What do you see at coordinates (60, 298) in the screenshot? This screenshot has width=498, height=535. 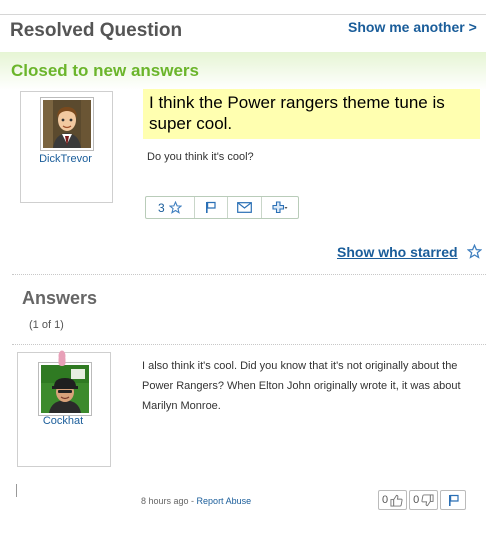 I see `answers-heading: Answers` at bounding box center [60, 298].